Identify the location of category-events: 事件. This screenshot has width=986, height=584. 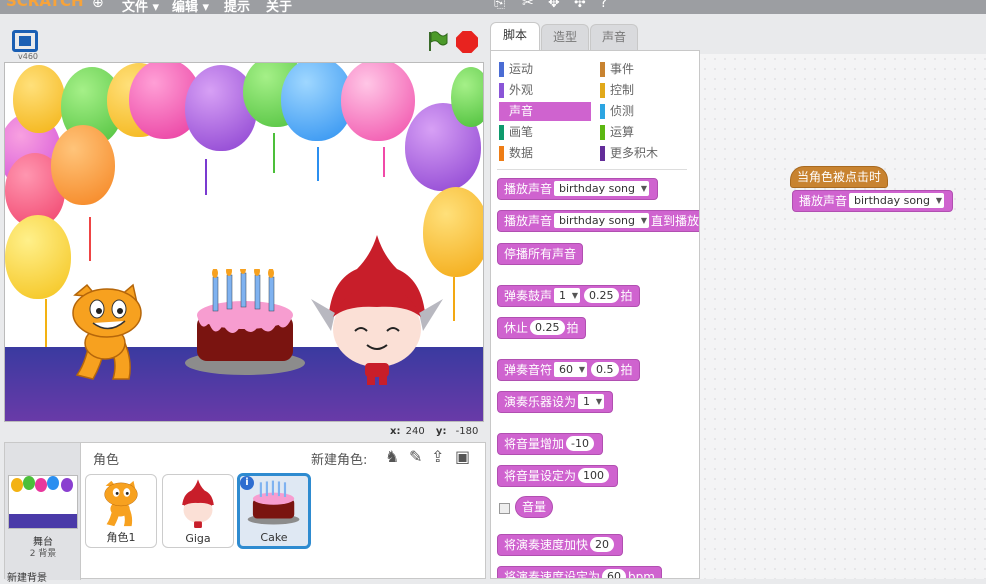
(645, 69).